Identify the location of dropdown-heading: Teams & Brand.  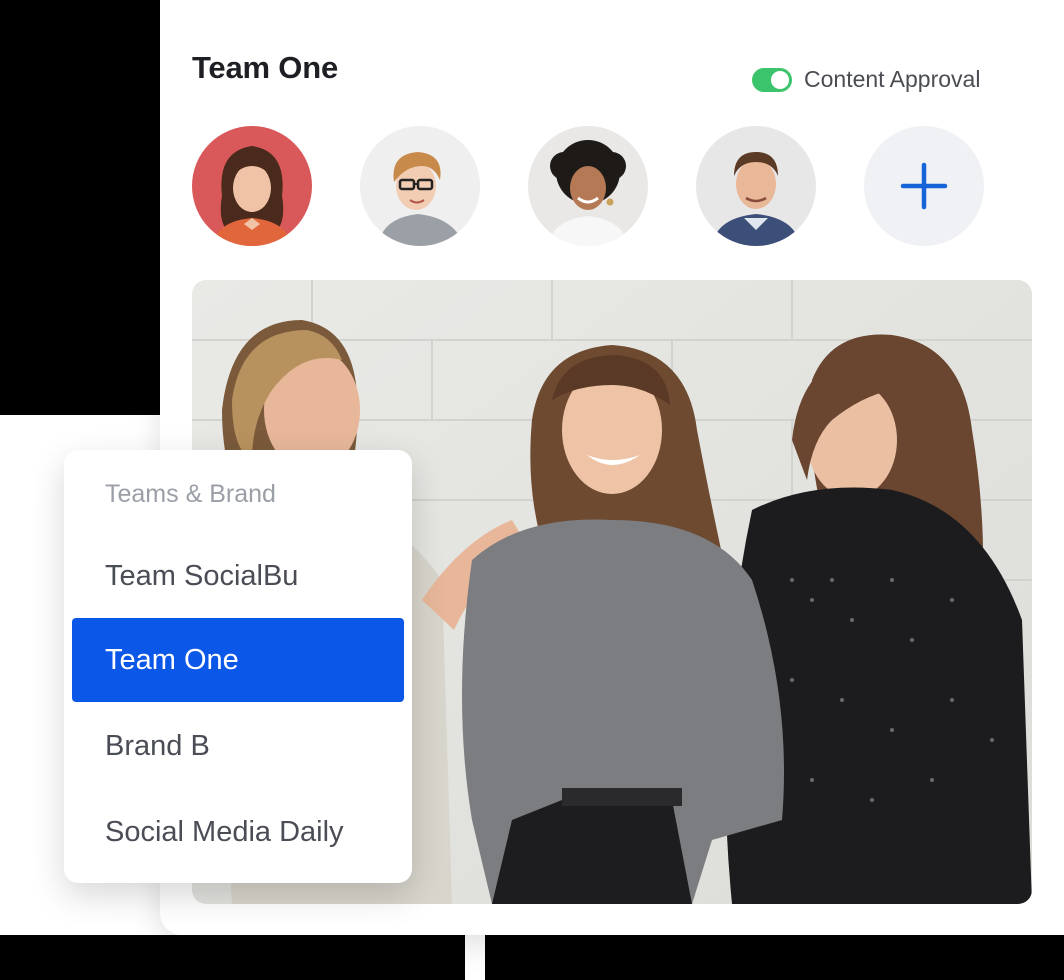
(190, 494).